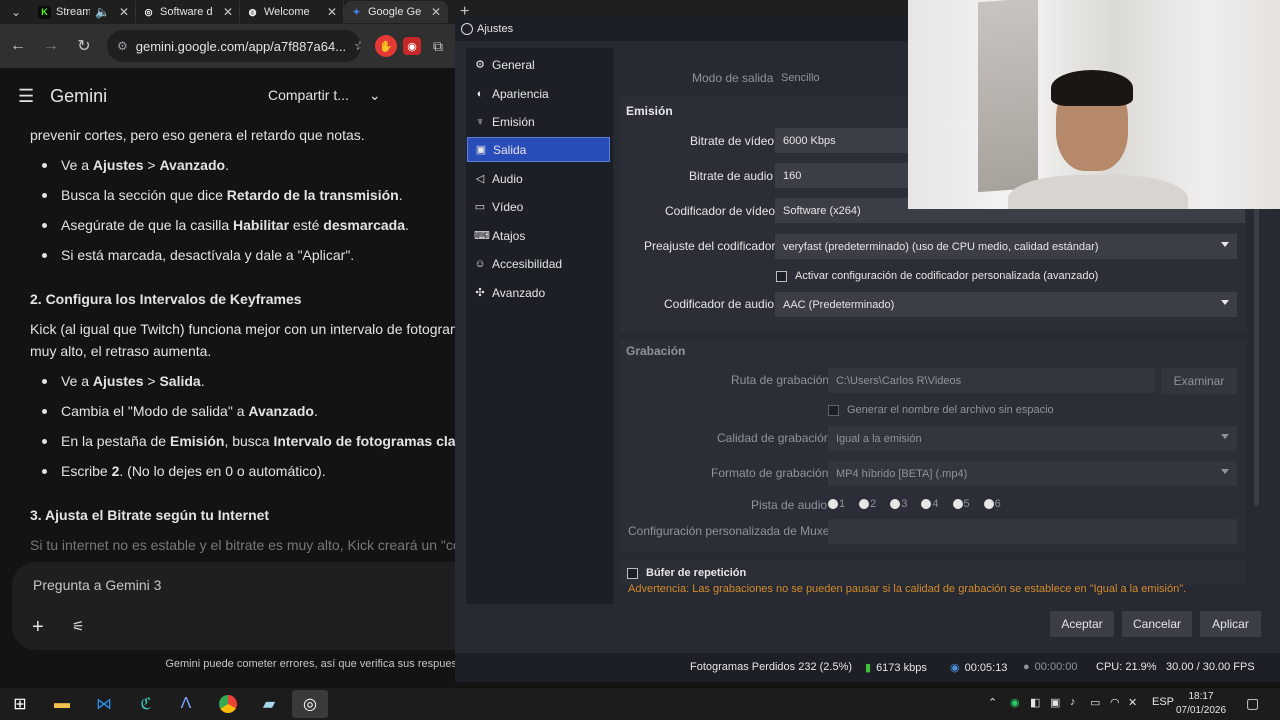 Image resolution: width=1280 pixels, height=720 pixels. I want to click on language-indicator: ESP, so click(1163, 702).